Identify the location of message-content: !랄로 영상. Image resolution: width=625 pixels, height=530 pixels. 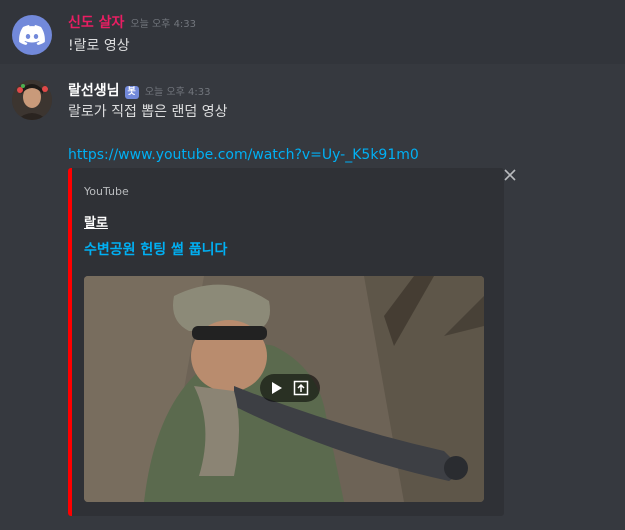
(99, 46).